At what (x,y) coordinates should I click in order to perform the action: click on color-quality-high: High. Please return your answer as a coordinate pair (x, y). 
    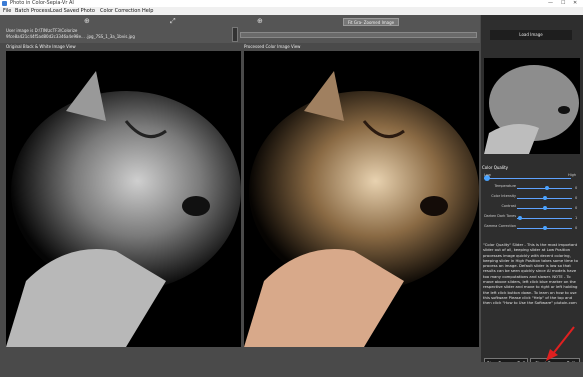
    Looking at the image, I should click on (572, 175).